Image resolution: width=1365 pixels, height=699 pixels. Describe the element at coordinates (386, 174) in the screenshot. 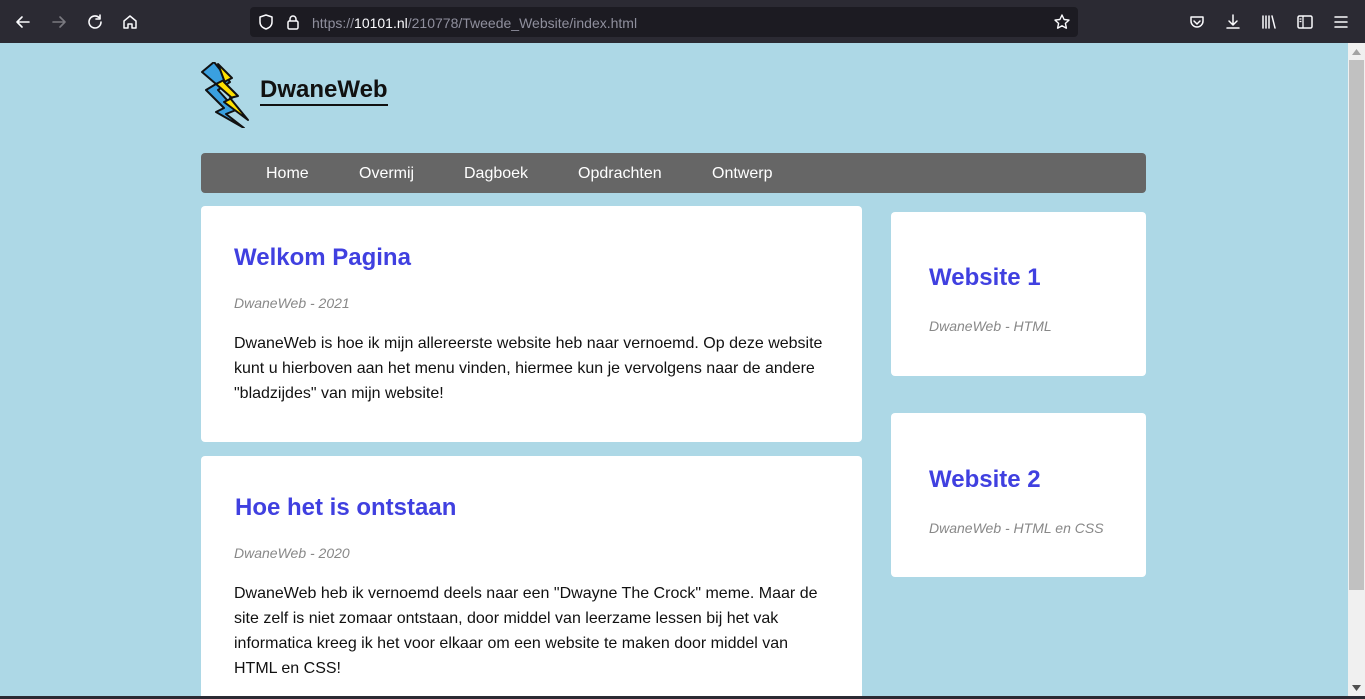

I see `nav-overmij: Overmij` at that location.